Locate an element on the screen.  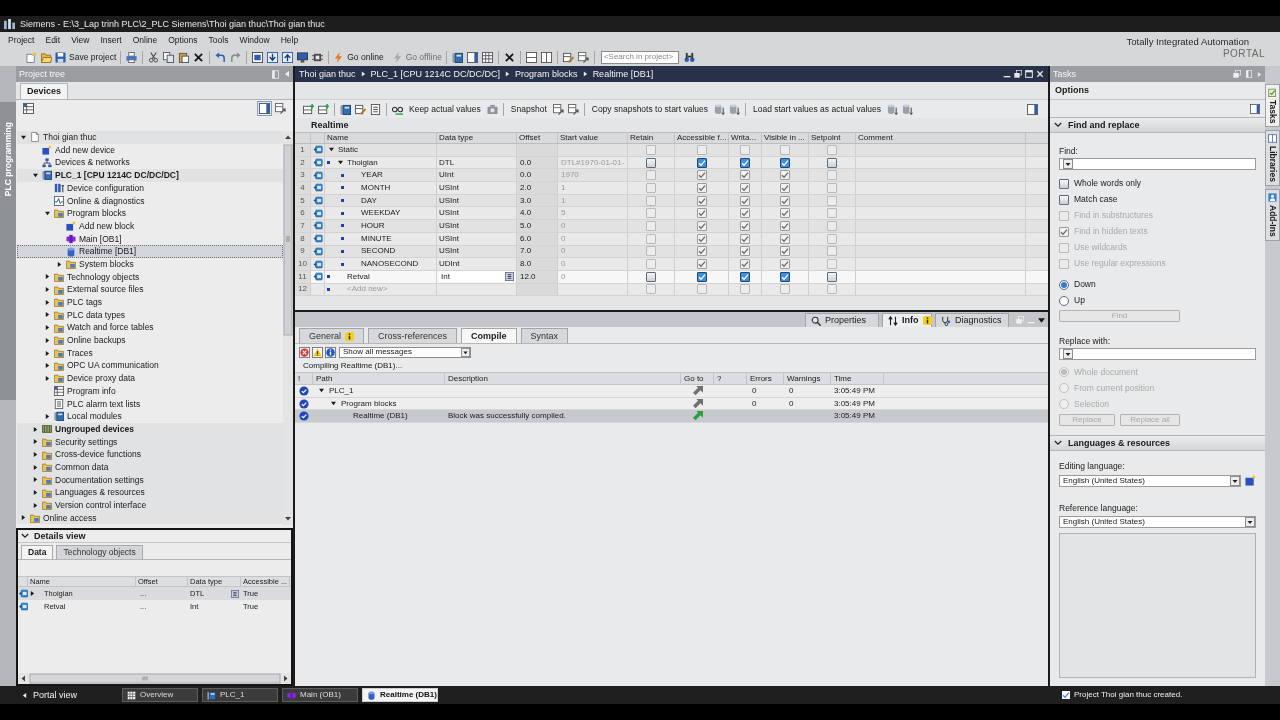
tree-item: PLC data types is located at coordinates (150, 315).